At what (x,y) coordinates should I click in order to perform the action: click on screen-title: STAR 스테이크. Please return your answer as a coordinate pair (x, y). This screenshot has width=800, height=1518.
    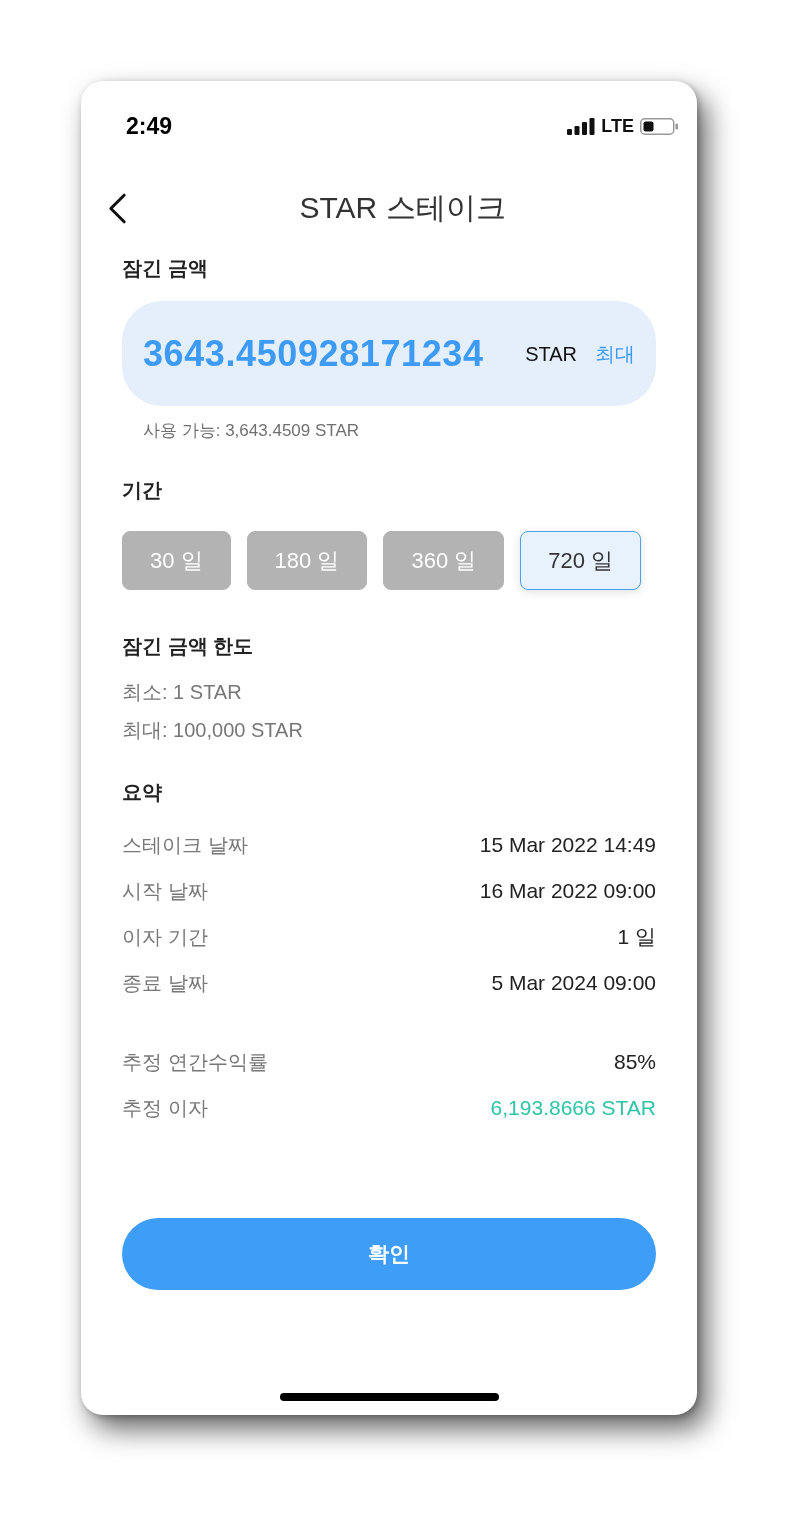
    Looking at the image, I should click on (402, 208).